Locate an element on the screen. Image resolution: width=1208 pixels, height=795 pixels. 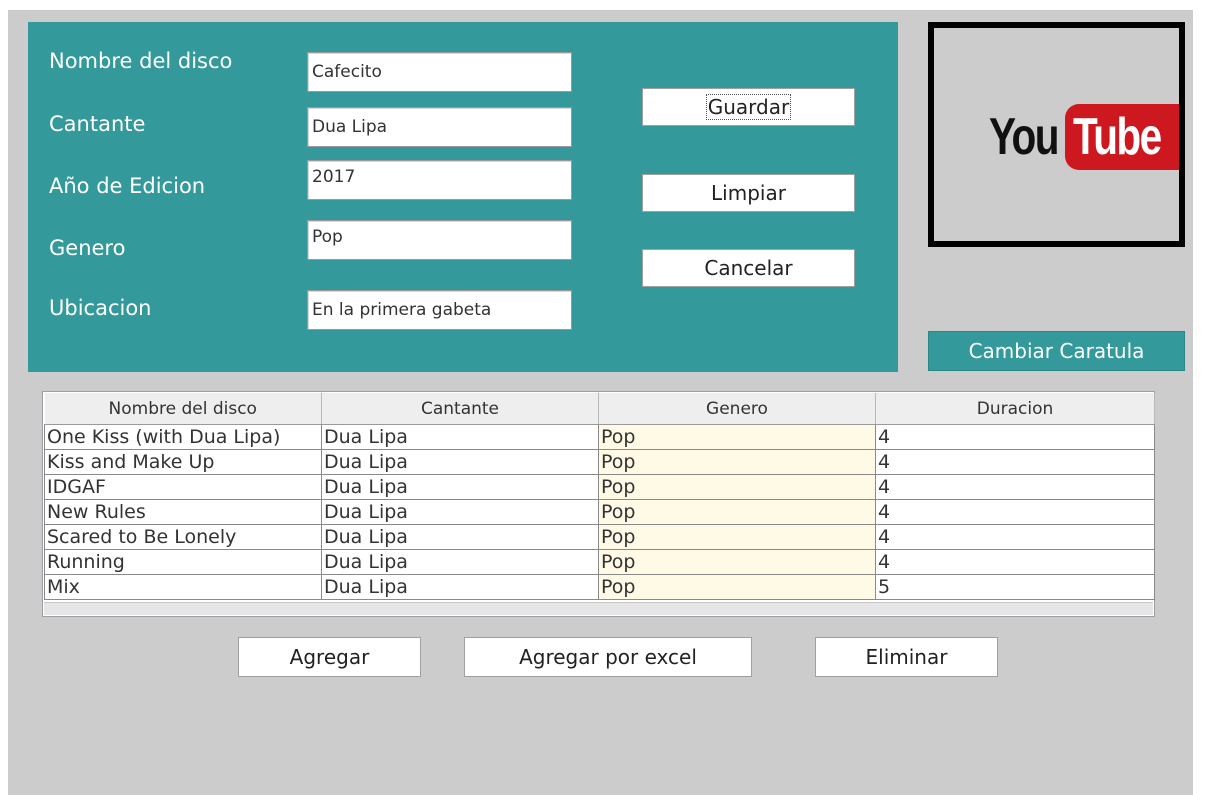
genre-label: Genero is located at coordinates (87, 248).